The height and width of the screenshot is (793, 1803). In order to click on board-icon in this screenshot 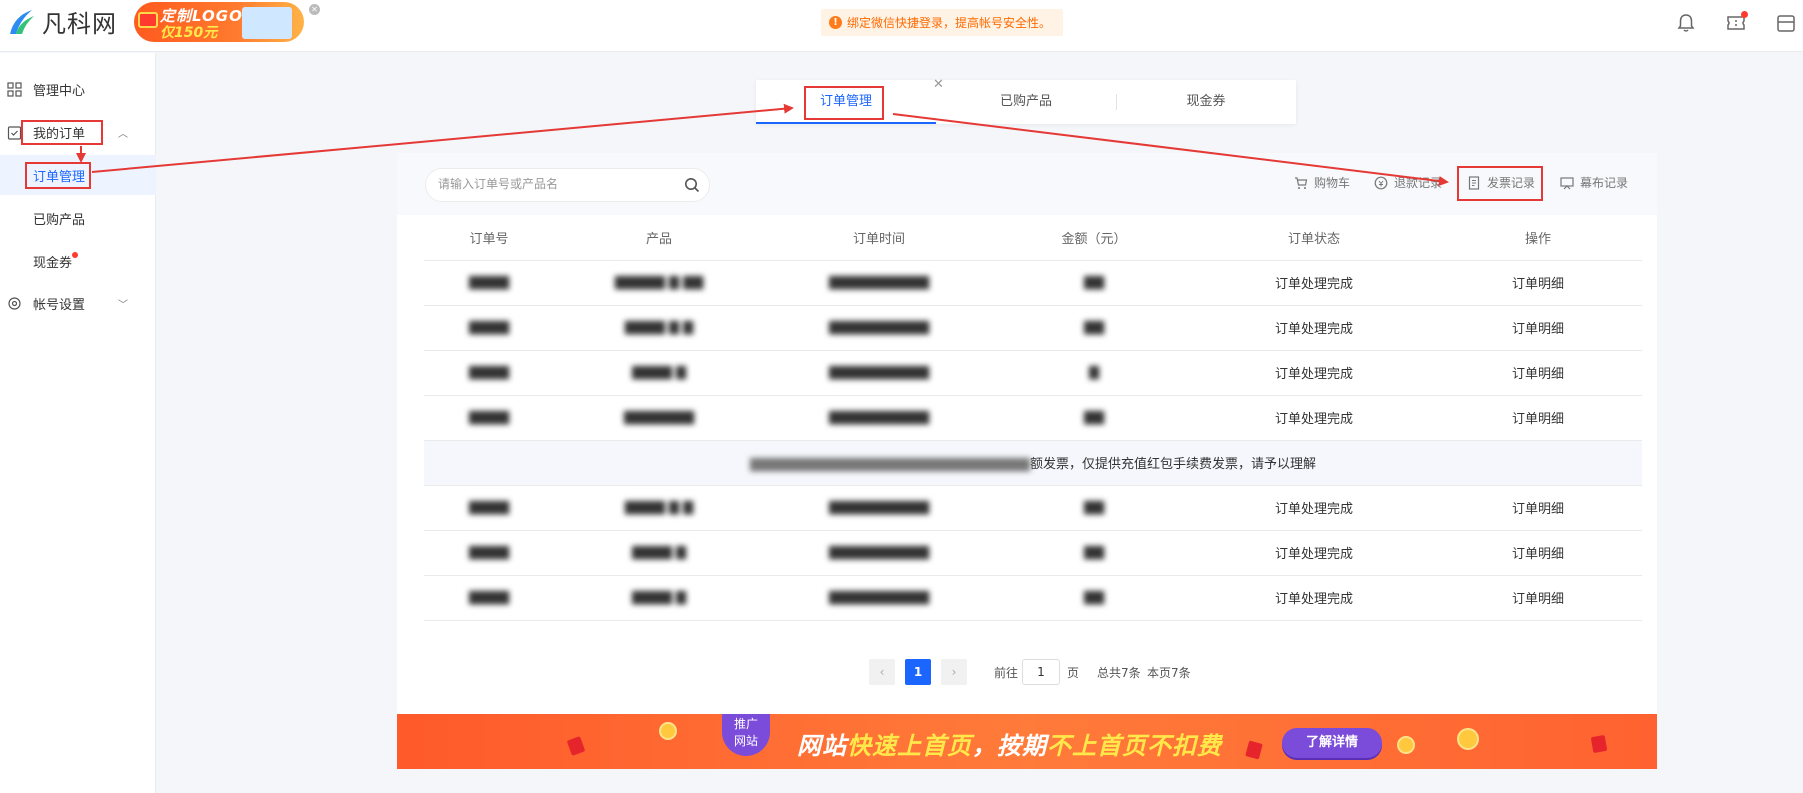, I will do `click(1567, 182)`.